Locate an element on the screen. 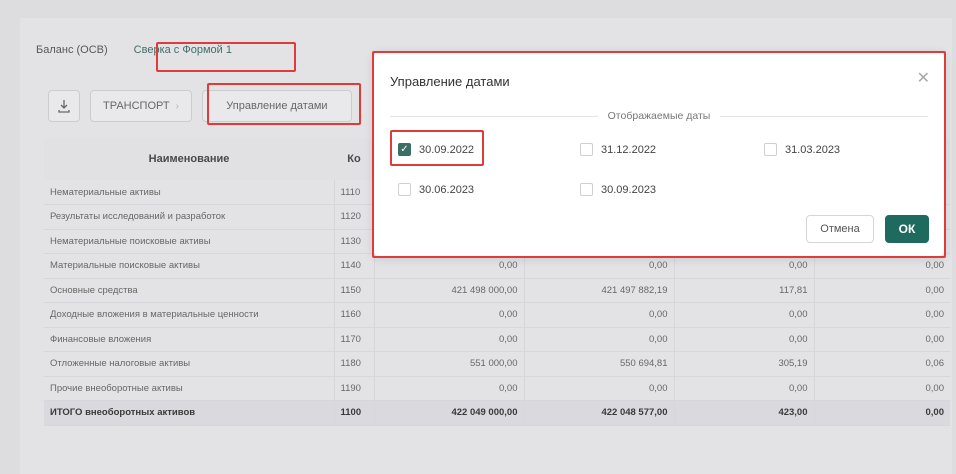  date-label: 30.06.2023 is located at coordinates (447, 189).